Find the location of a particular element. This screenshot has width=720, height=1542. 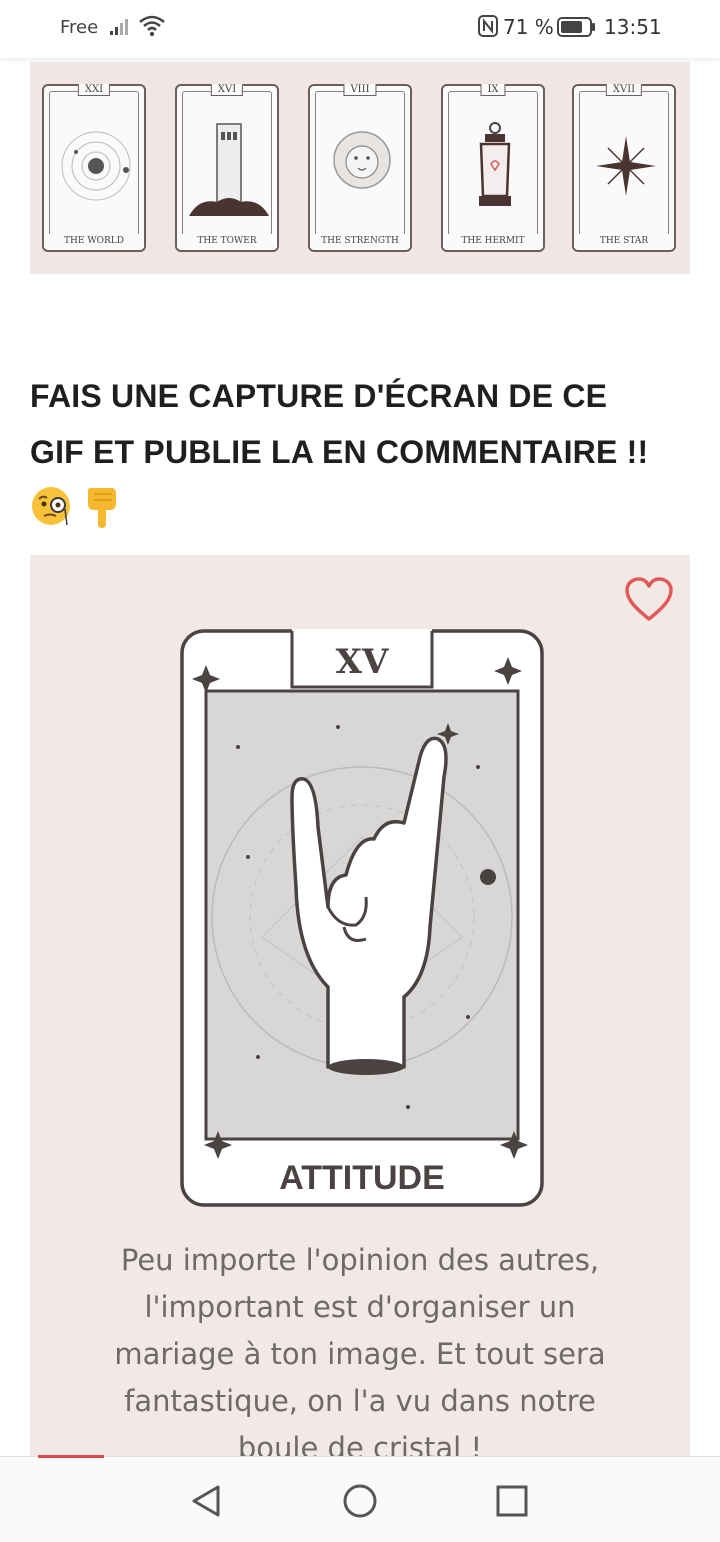

scroll-accent-bar is located at coordinates (71, 1456).